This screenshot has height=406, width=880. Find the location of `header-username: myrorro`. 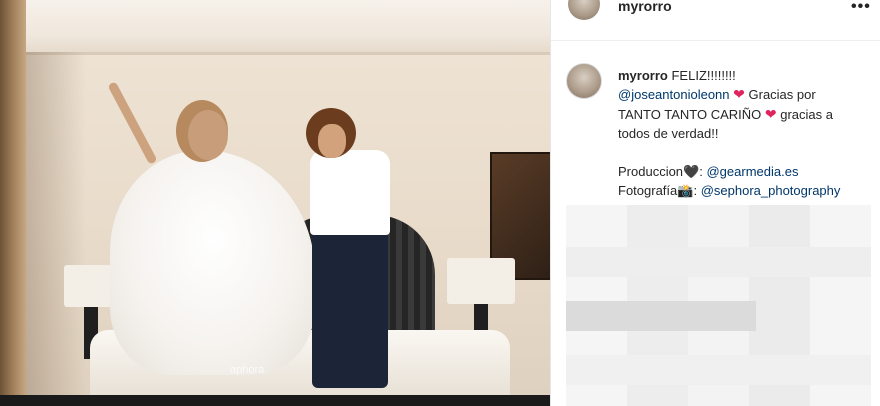

header-username: myrorro is located at coordinates (645, 7).